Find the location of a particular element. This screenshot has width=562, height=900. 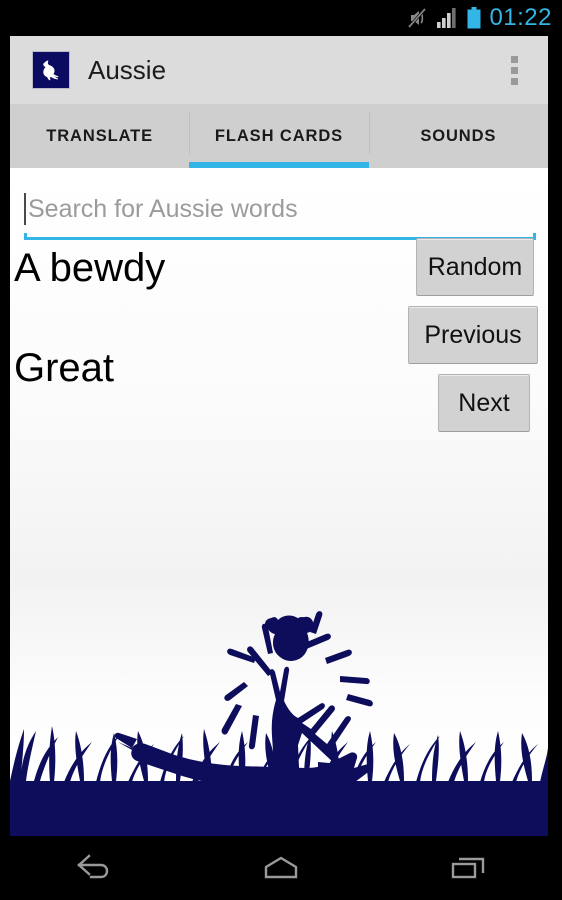

tab-label: FLASH CARDS is located at coordinates (279, 135).